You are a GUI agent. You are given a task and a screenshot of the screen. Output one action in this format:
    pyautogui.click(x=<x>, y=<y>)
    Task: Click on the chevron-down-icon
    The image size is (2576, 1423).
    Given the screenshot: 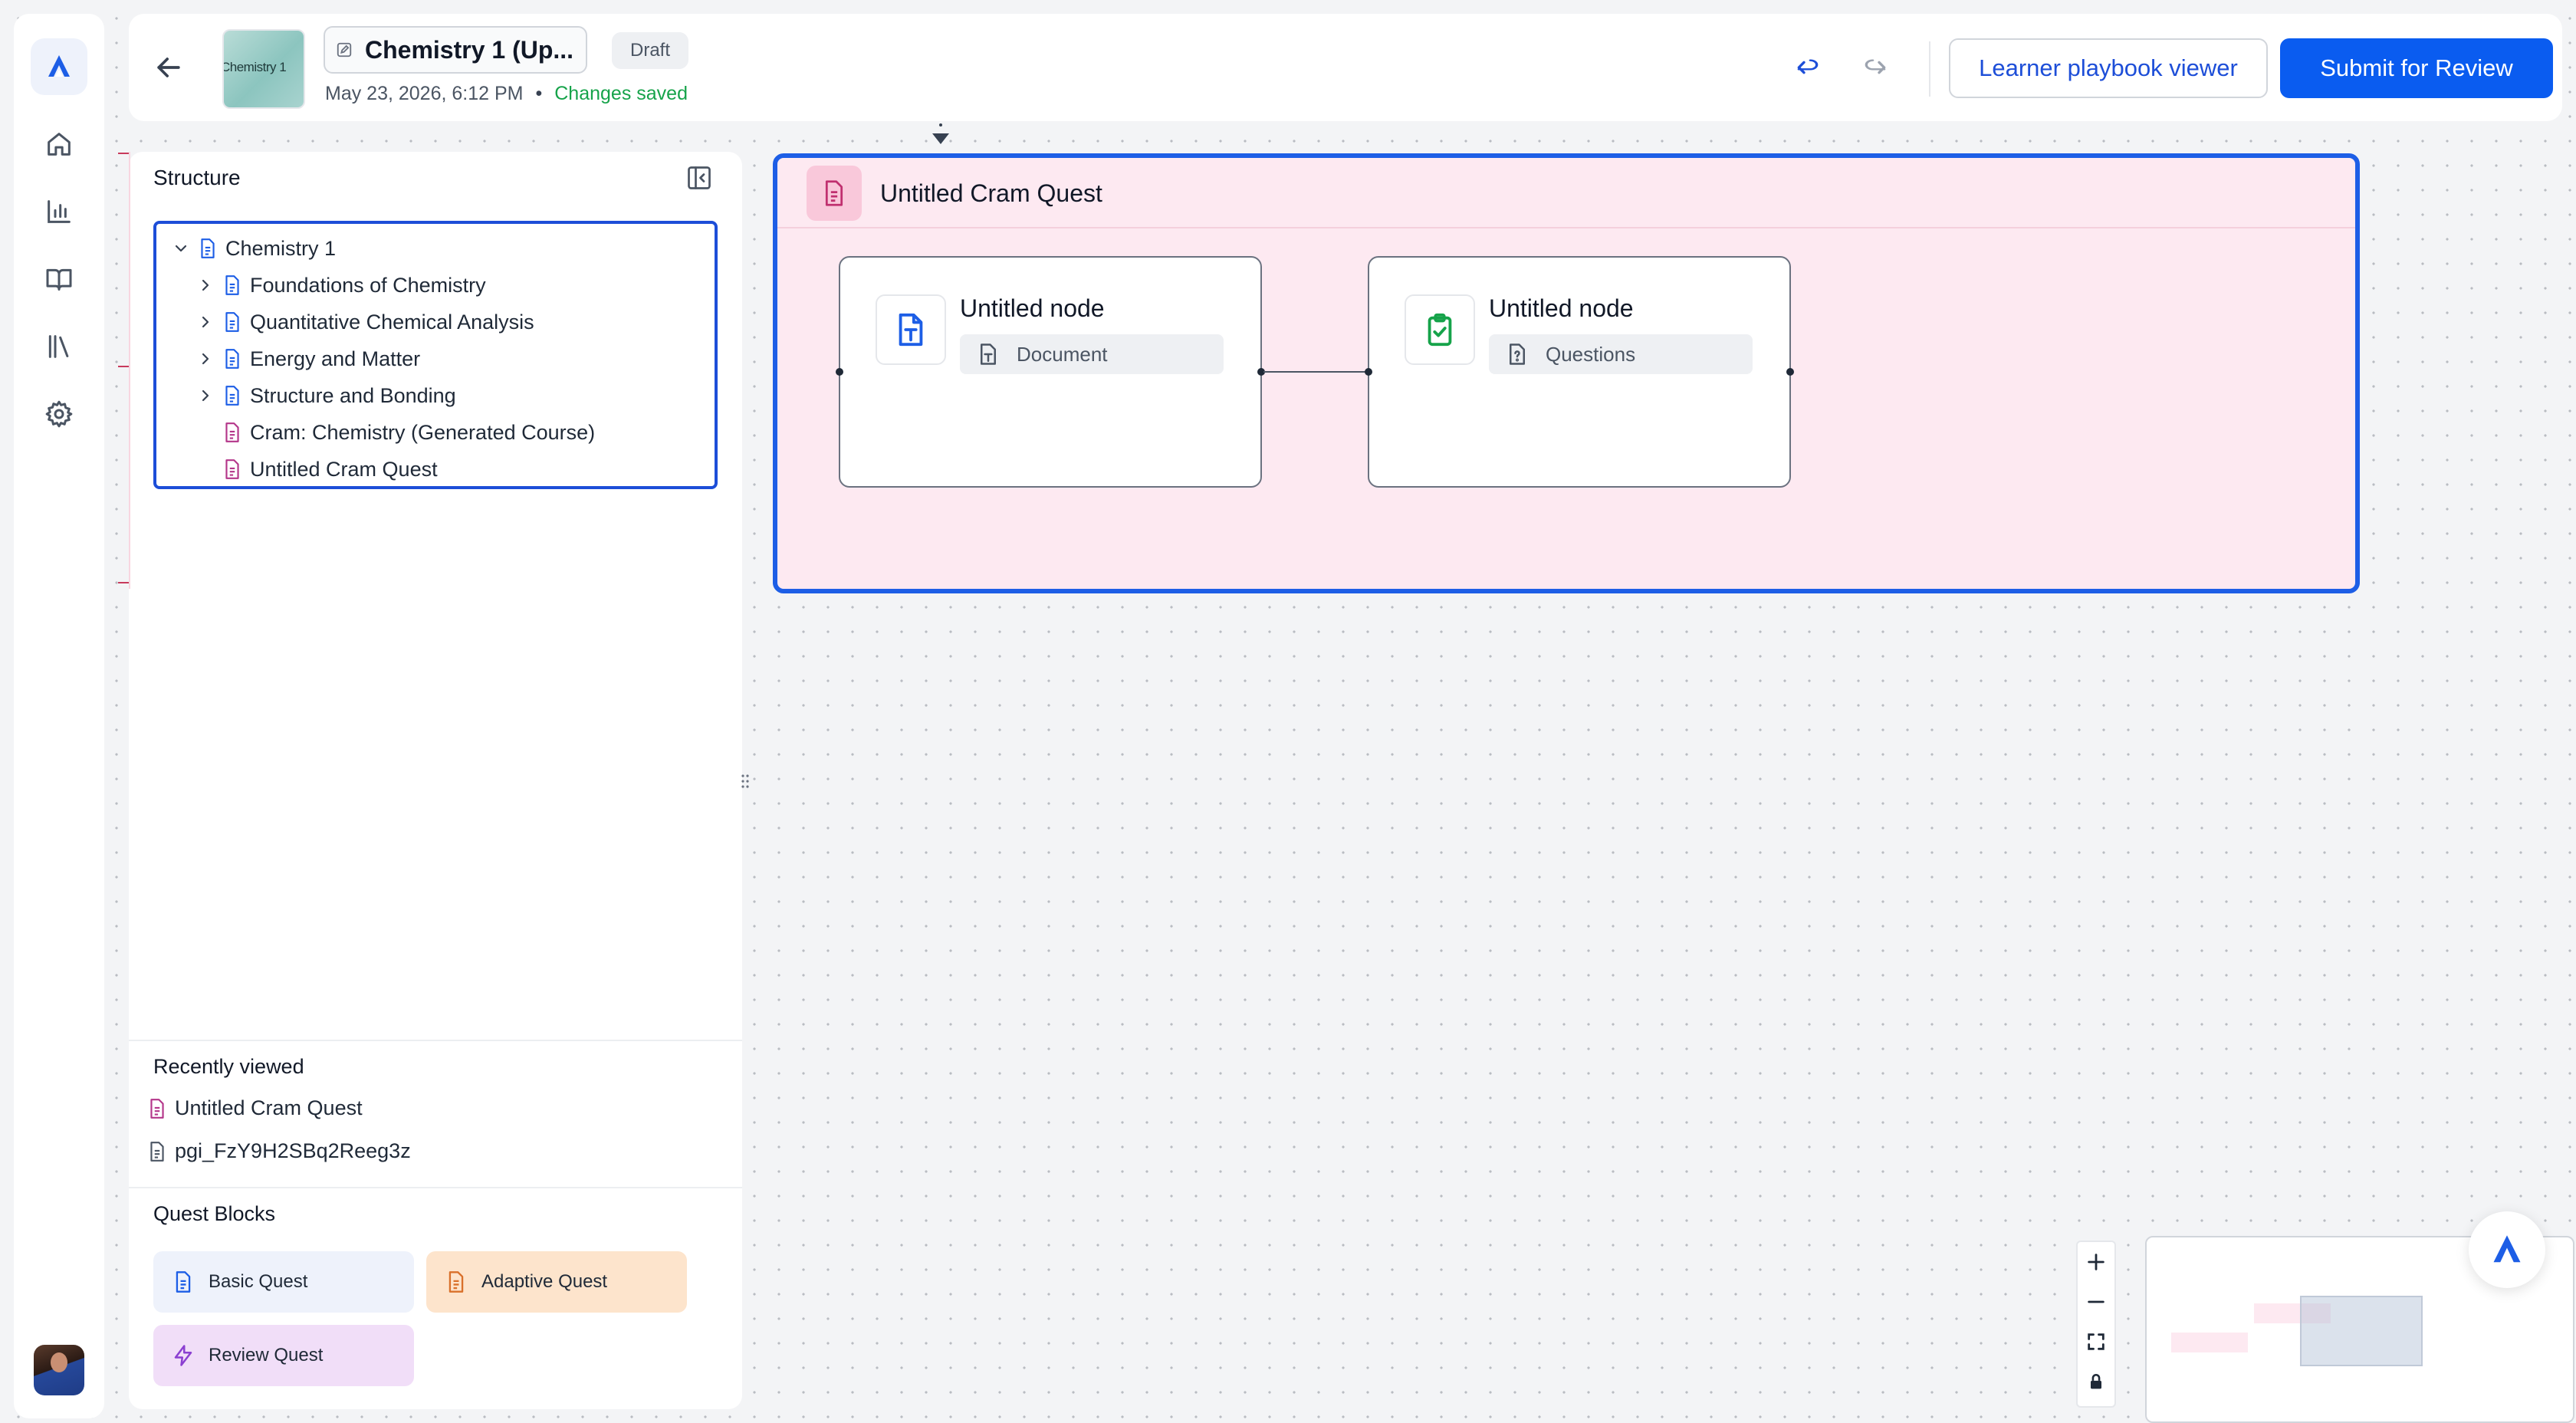 What is the action you would take?
    pyautogui.click(x=181, y=248)
    